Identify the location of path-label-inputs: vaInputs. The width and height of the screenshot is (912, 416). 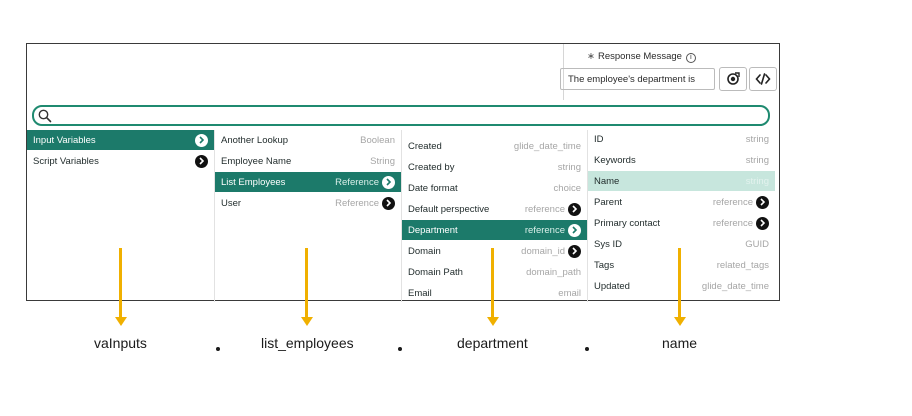
(120, 343).